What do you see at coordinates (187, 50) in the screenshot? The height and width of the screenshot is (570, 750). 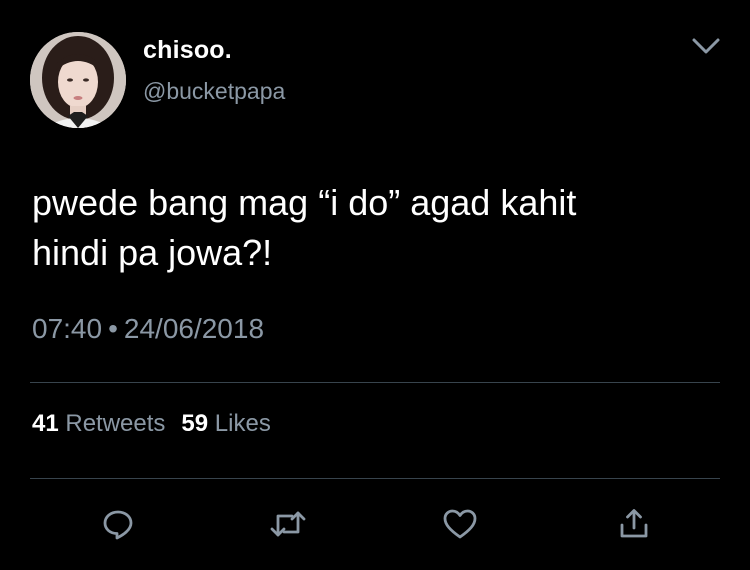 I see `display-name: chisoo.` at bounding box center [187, 50].